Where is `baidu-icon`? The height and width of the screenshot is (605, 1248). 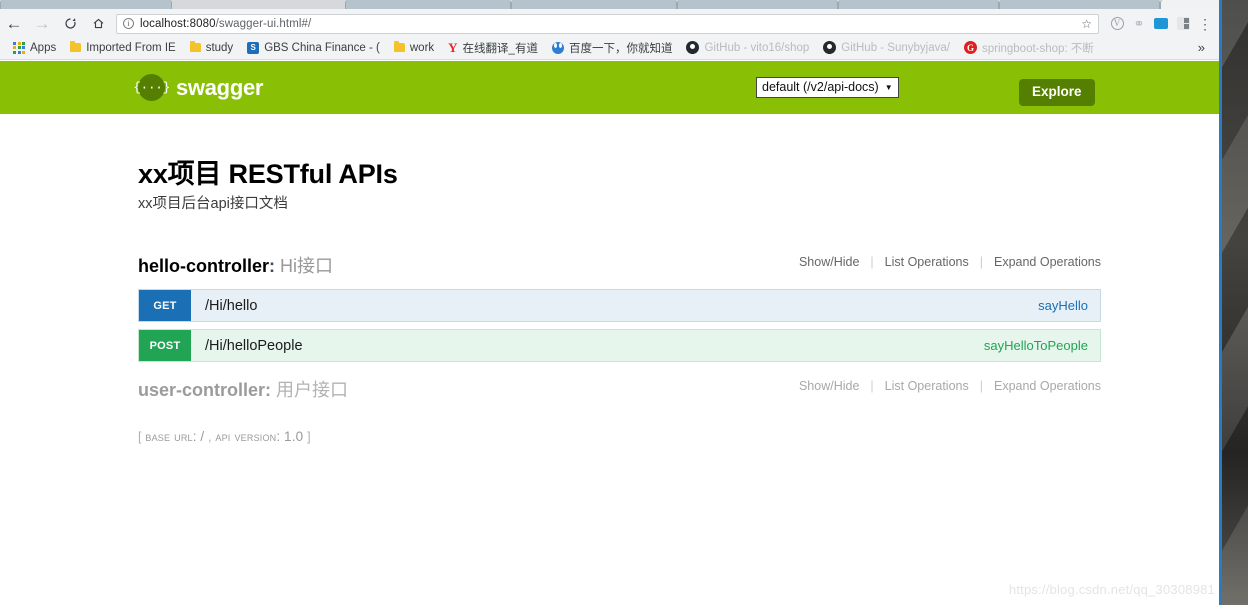 baidu-icon is located at coordinates (557, 47).